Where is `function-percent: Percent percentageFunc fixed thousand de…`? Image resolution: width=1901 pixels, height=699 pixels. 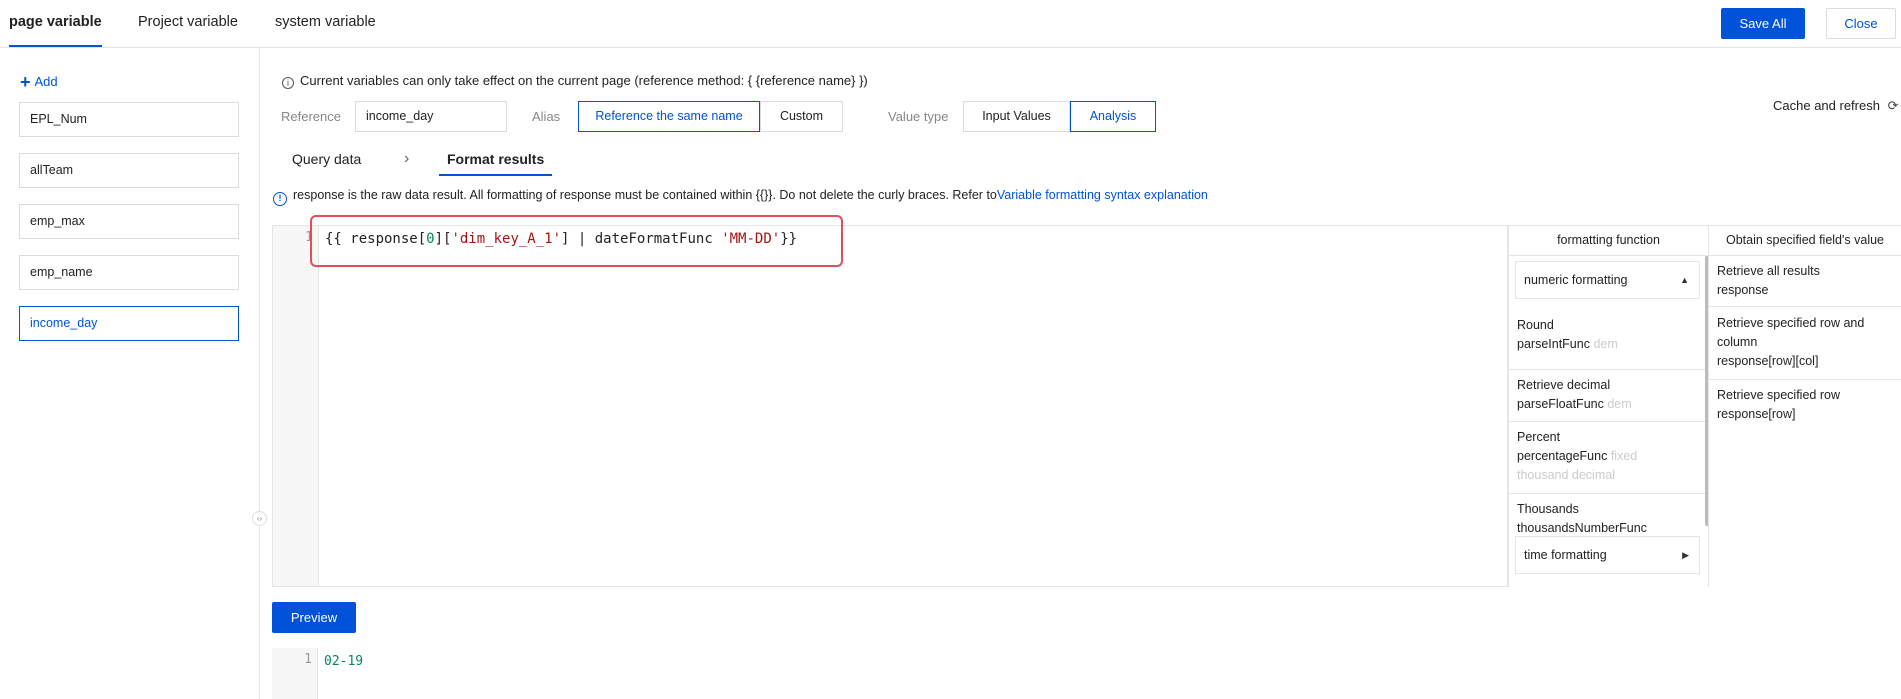 function-percent: Percent percentageFunc fixed thousand de… is located at coordinates (1607, 458).